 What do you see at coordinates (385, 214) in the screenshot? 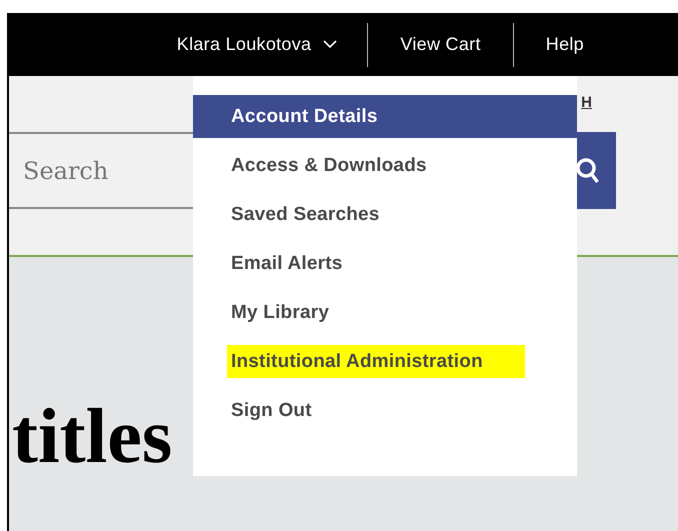
I see `menu-item: Saved Searches` at bounding box center [385, 214].